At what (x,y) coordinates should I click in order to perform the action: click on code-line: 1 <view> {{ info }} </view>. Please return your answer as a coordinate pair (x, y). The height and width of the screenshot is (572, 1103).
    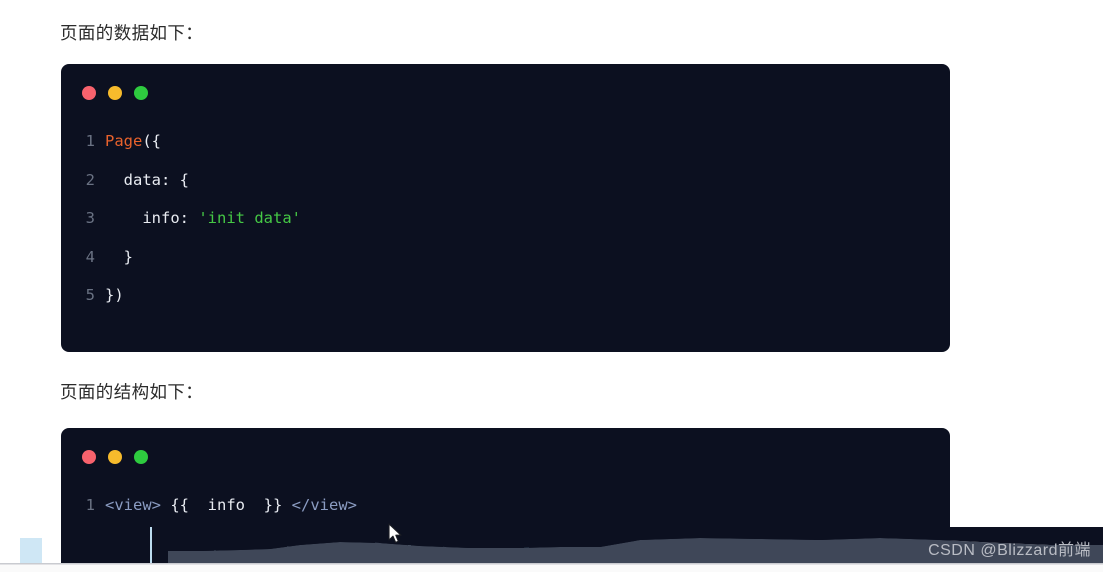
    Looking at the image, I should click on (505, 505).